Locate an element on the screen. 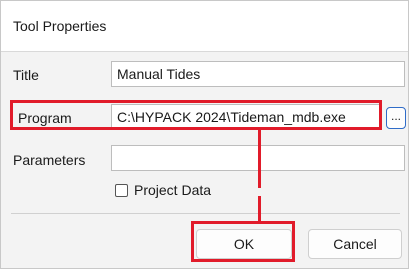 This screenshot has height=269, width=409. program-field: C:\HYPACK 2024\Tideman_mdb.exe is located at coordinates (246, 117).